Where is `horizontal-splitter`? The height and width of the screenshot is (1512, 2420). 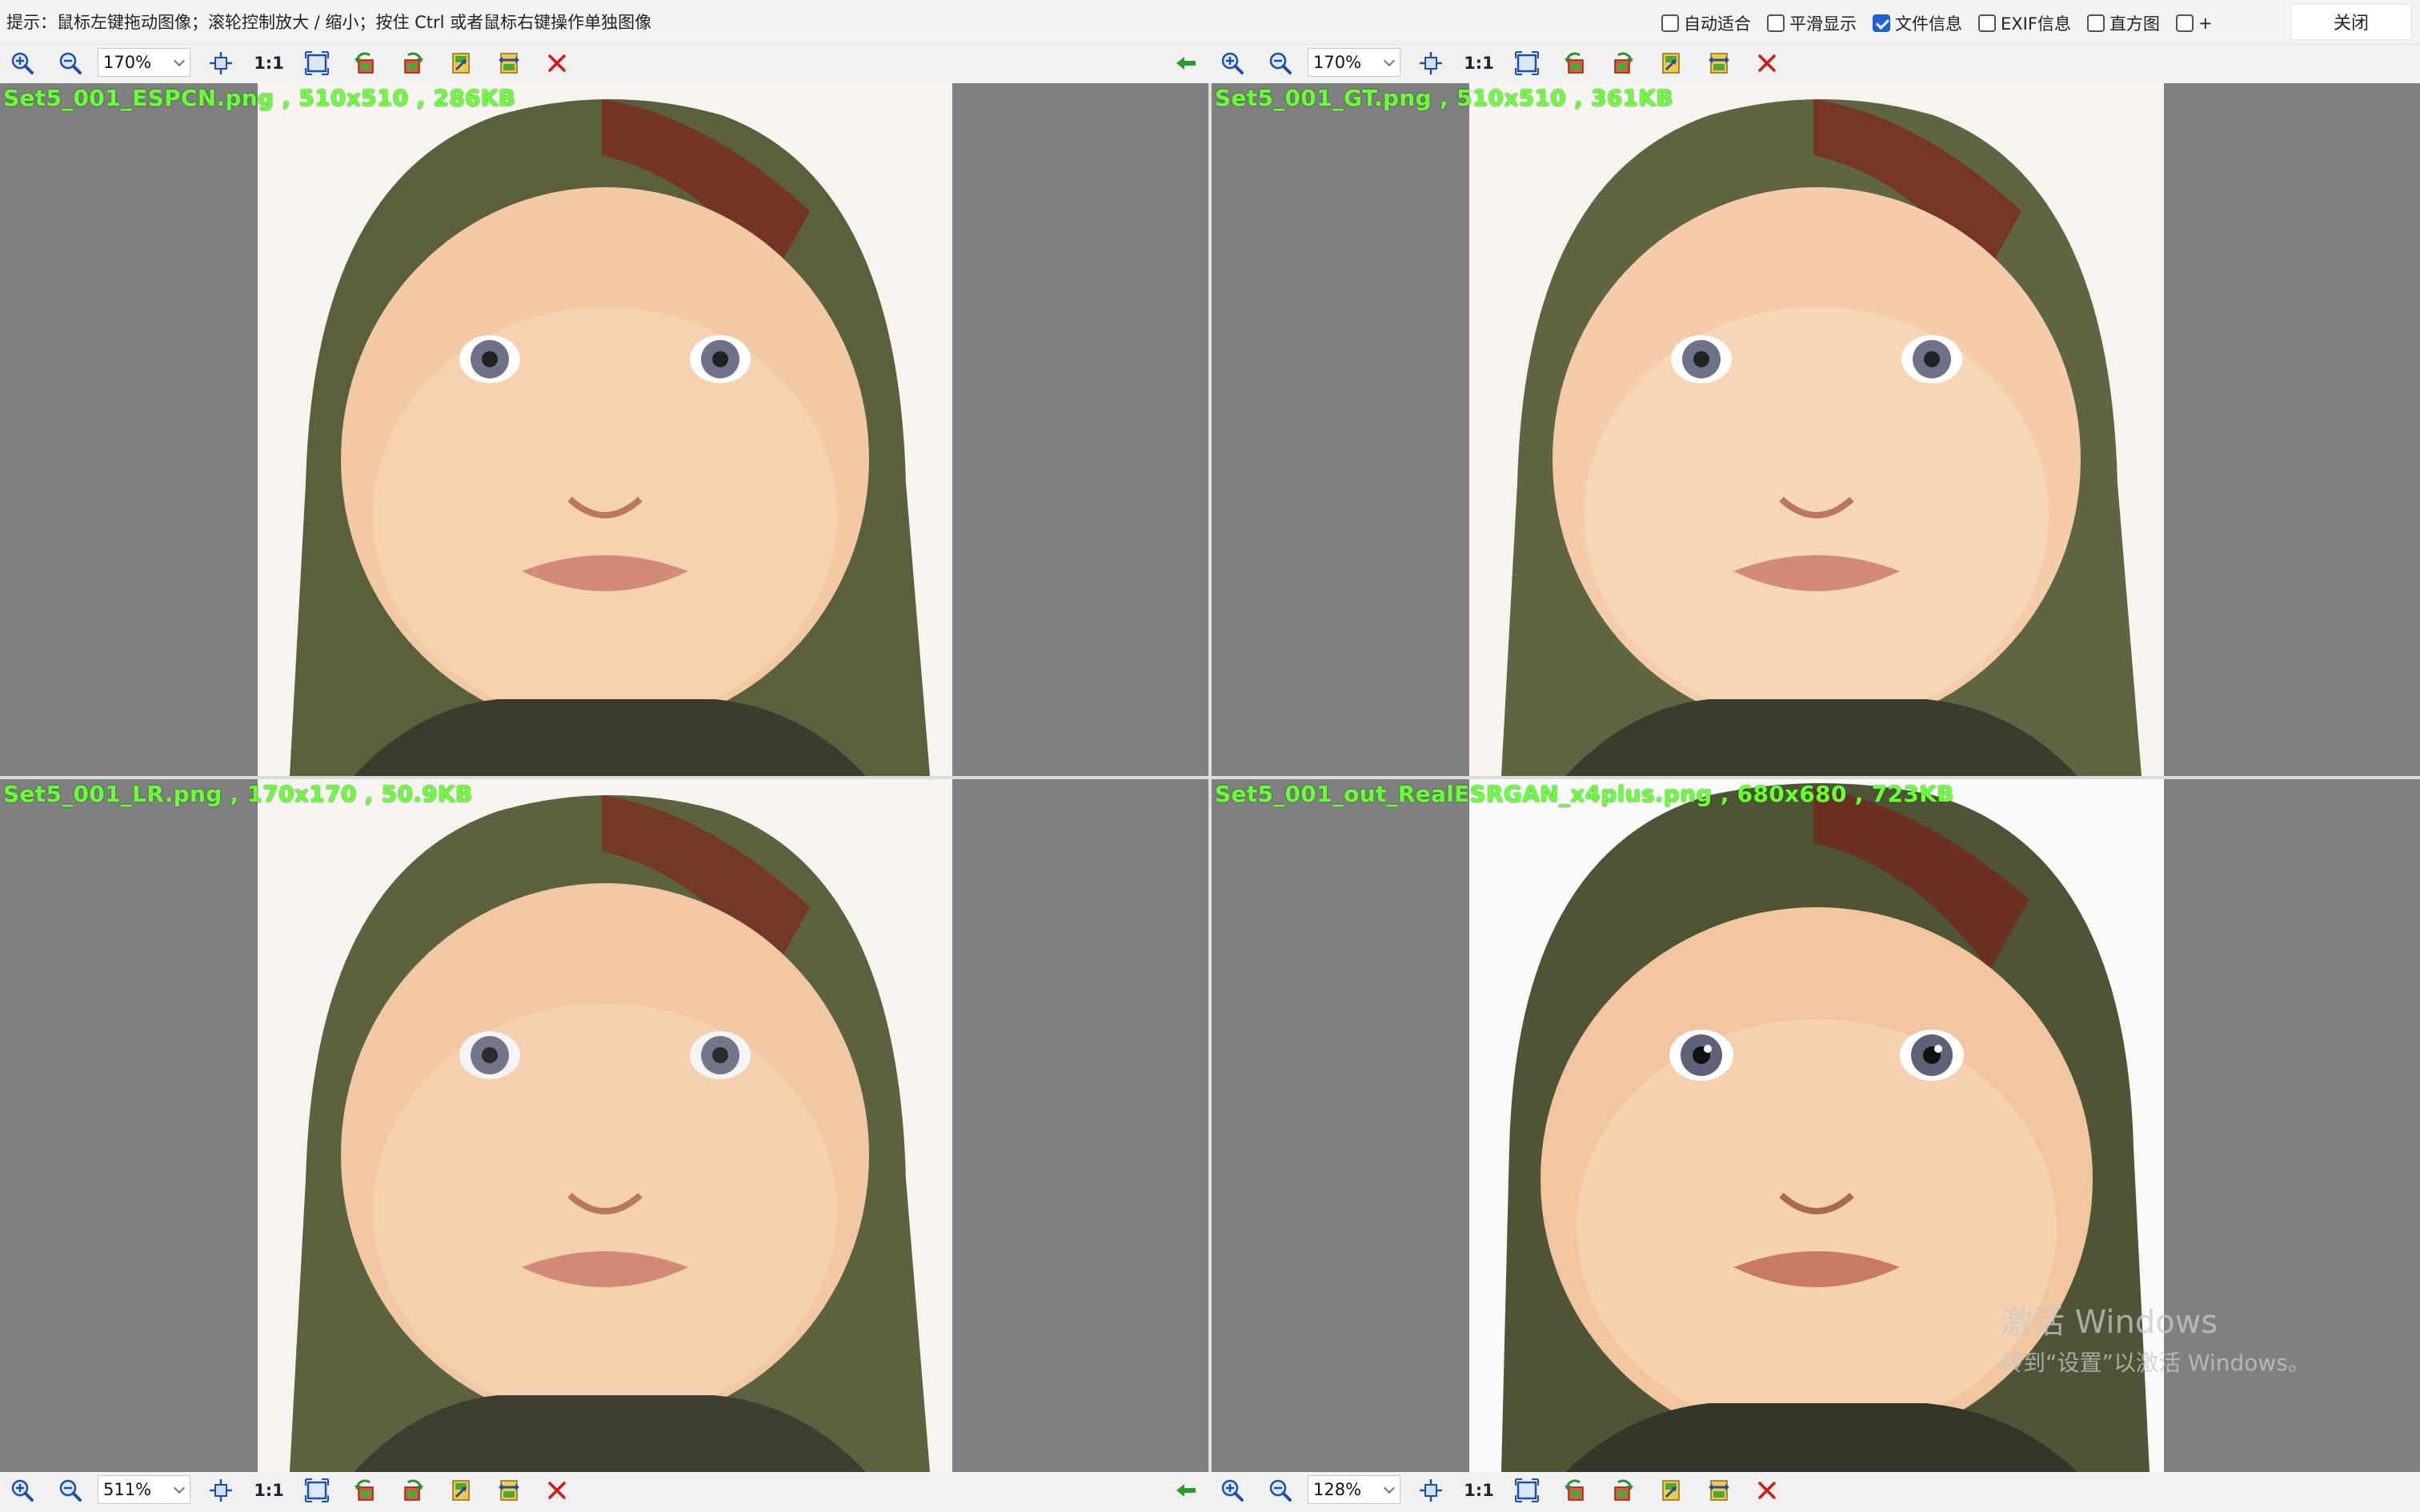 horizontal-splitter is located at coordinates (1210, 777).